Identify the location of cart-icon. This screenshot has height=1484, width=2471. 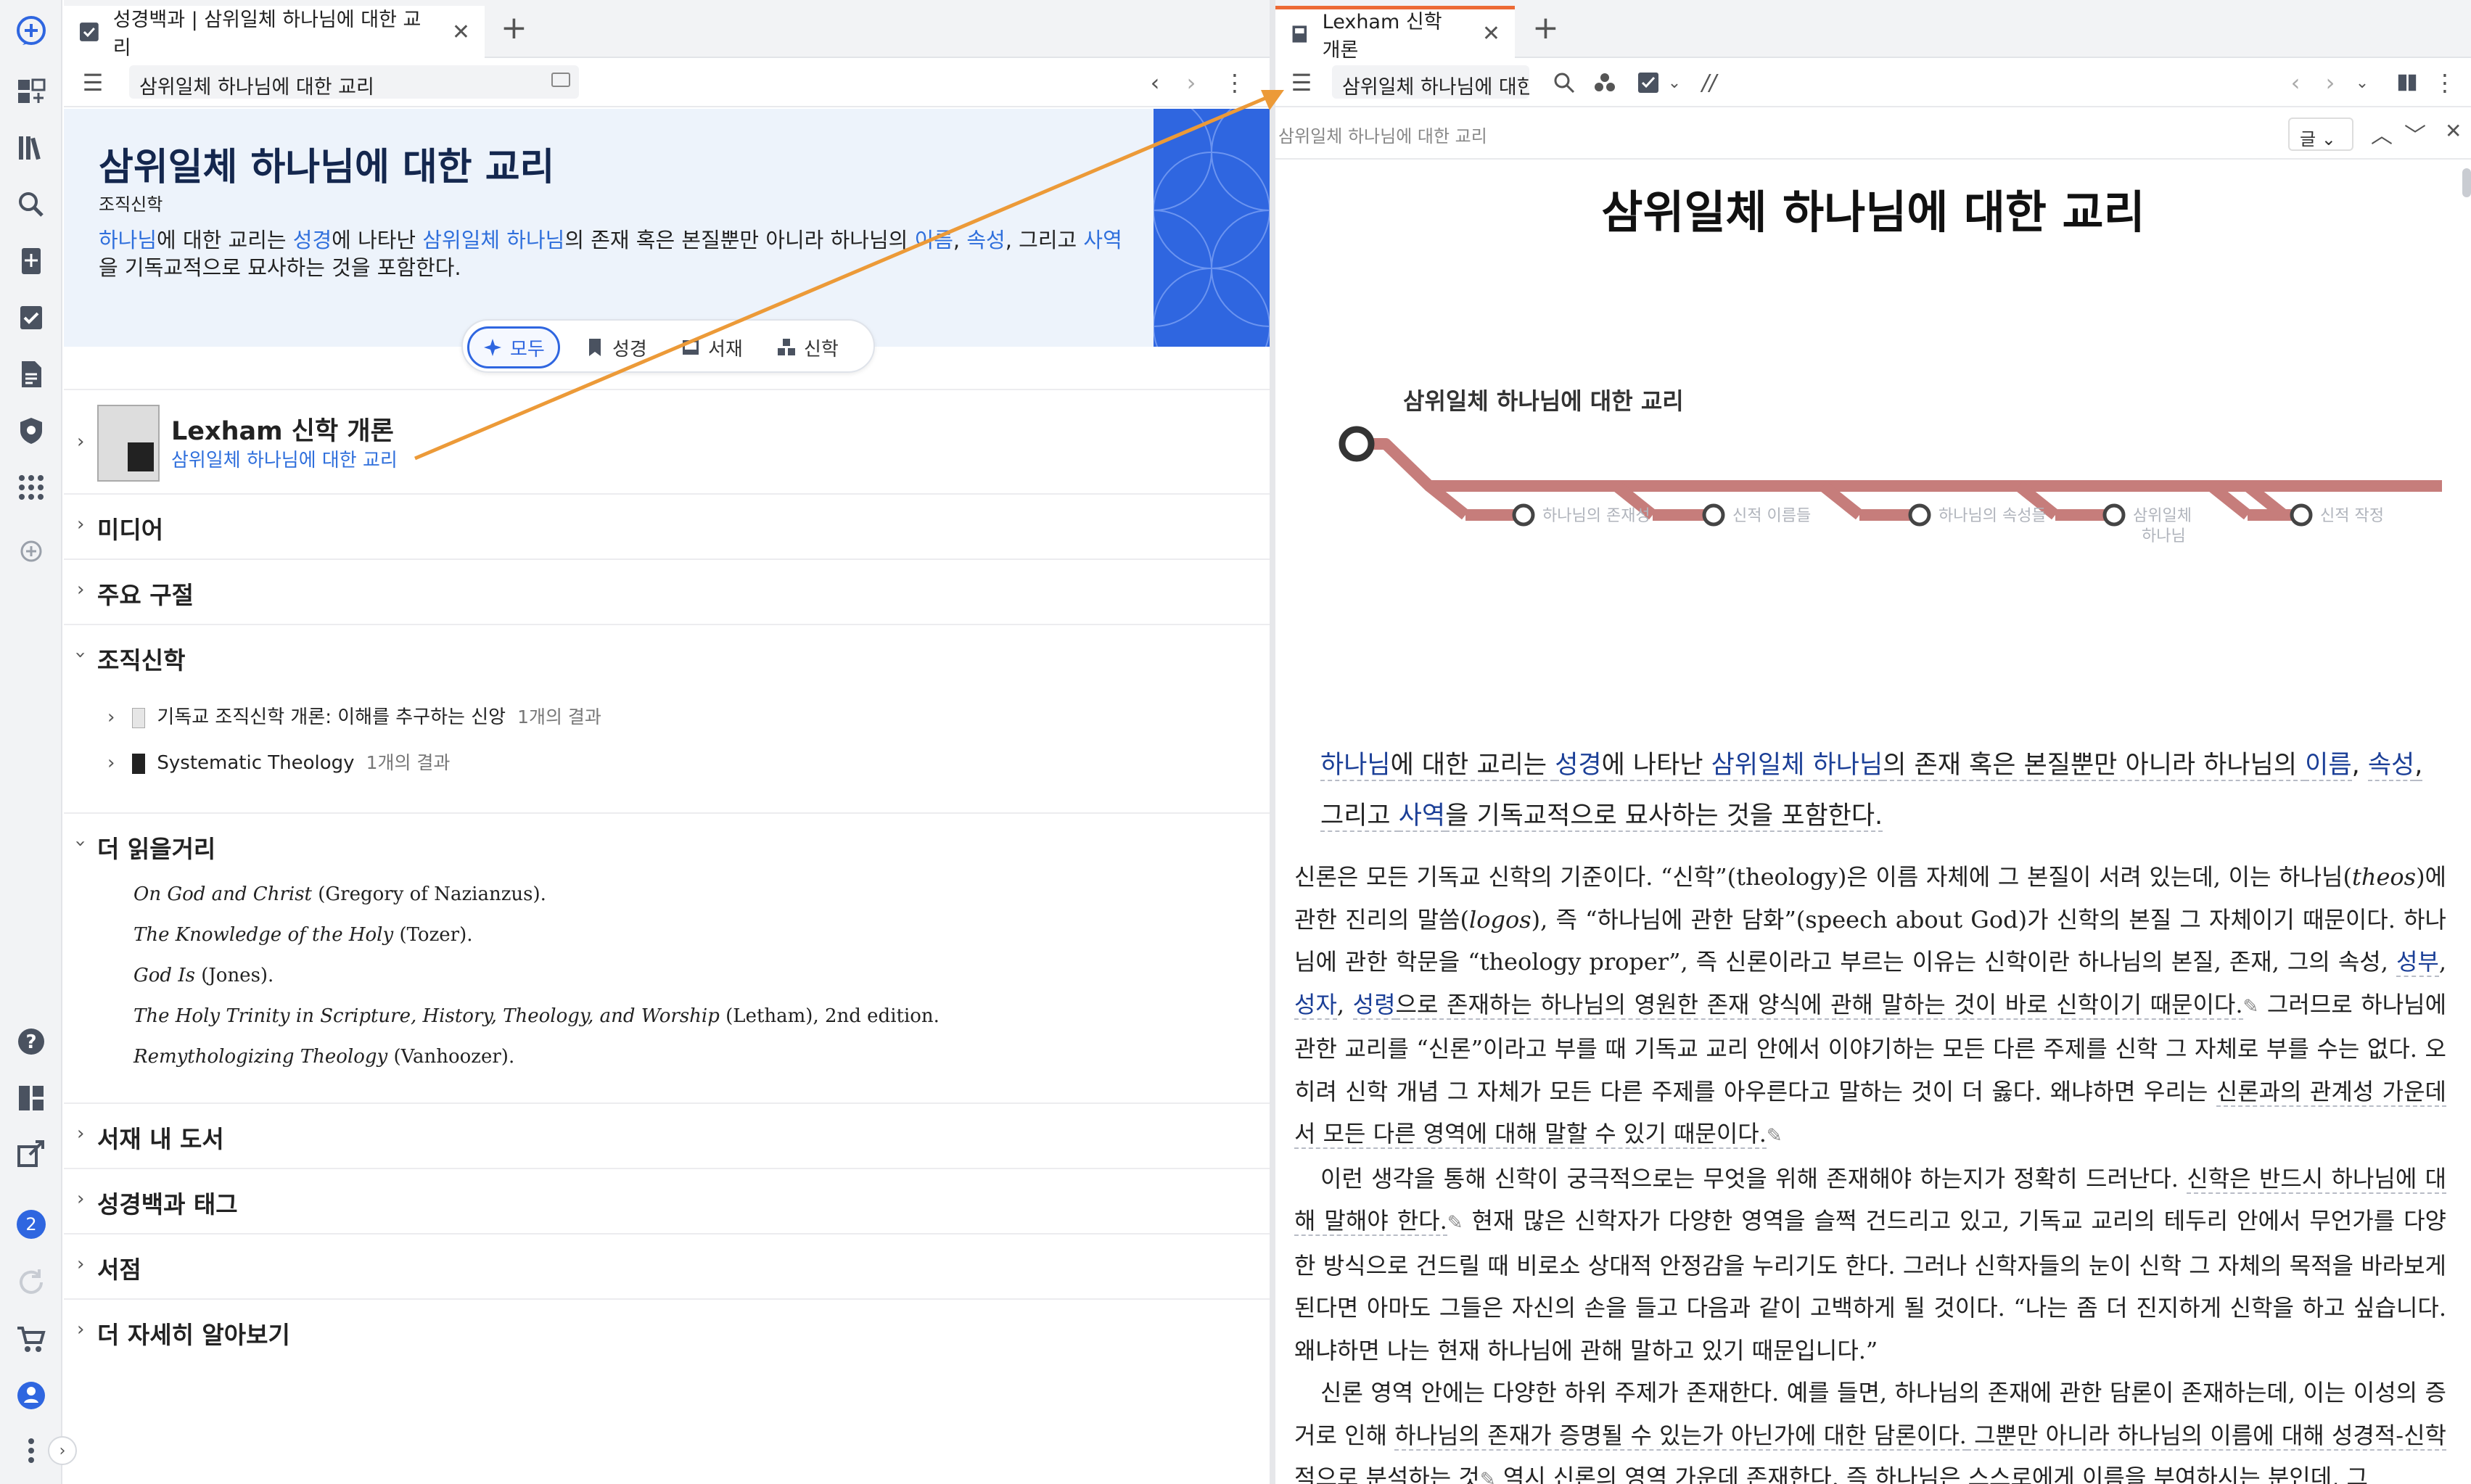
(31, 1339).